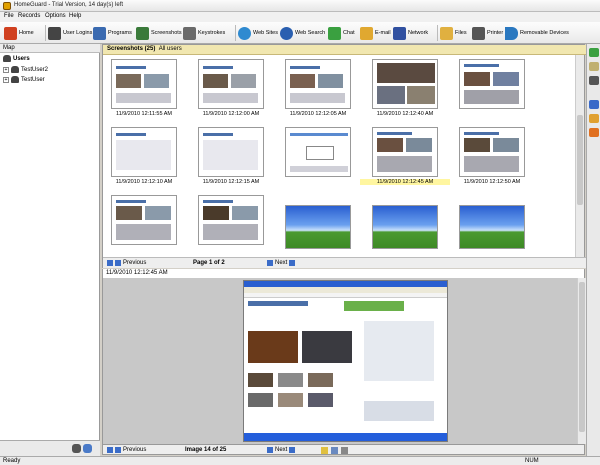 The image size is (600, 465). Describe the element at coordinates (300, 17) in the screenshot. I see `menu-bar: File Records Options Help` at that location.